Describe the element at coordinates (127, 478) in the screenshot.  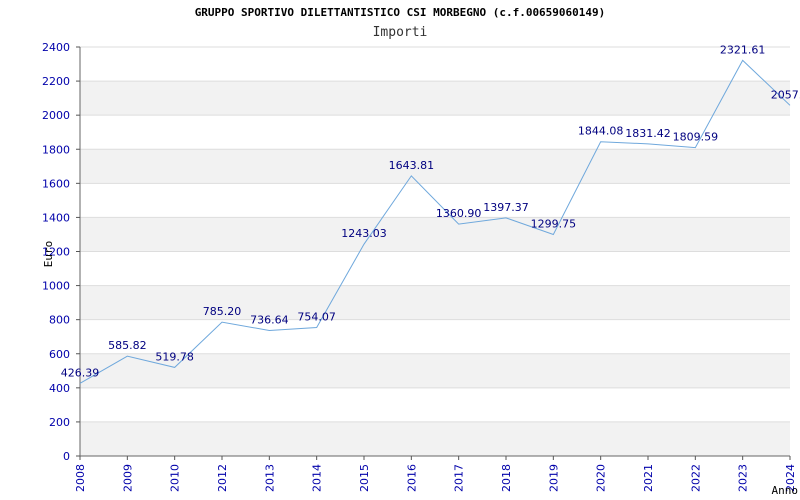
I see `x-tick-label: 2009` at that location.